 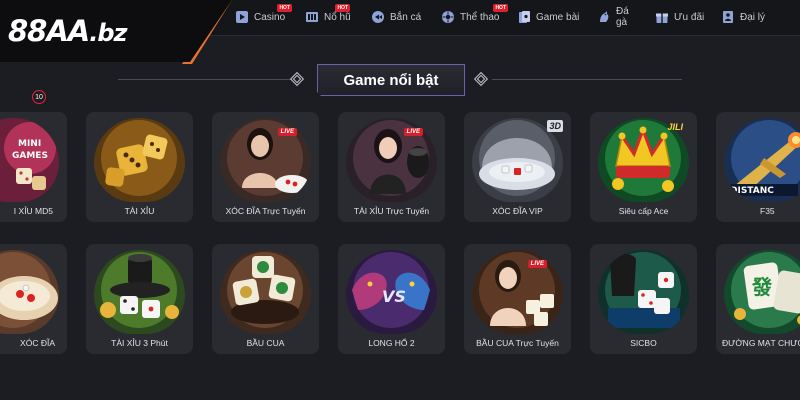 I want to click on nav-item-dai-ly: Đại lý, so click(x=744, y=17).